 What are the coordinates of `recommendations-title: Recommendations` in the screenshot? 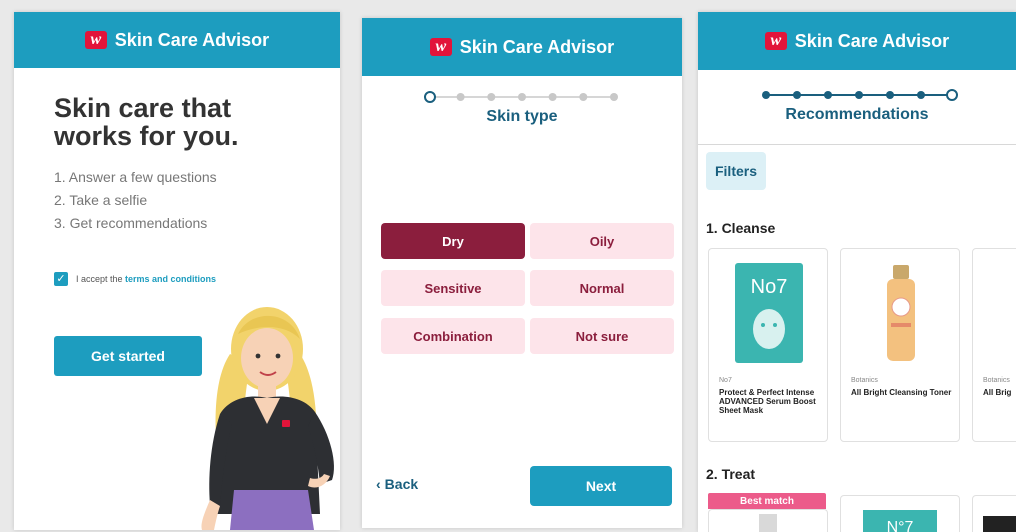 It's located at (857, 114).